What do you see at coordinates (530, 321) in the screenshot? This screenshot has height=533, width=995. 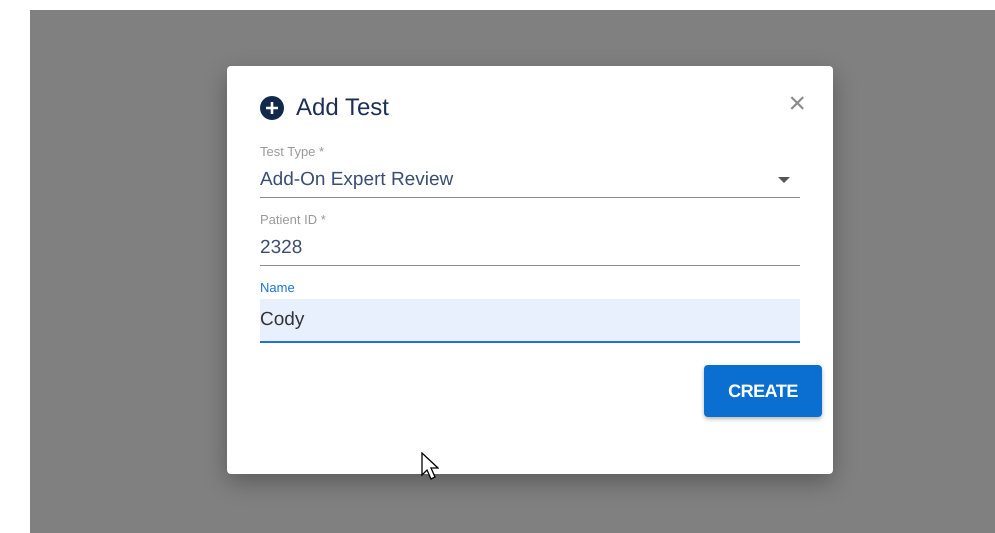 I see `input-field: Cody` at bounding box center [530, 321].